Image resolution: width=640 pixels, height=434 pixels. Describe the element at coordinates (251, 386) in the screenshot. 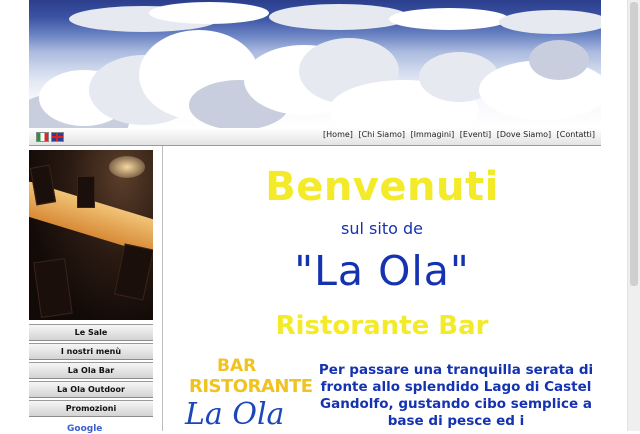

I see `logo-ristorante-text: RISTORANTE` at that location.